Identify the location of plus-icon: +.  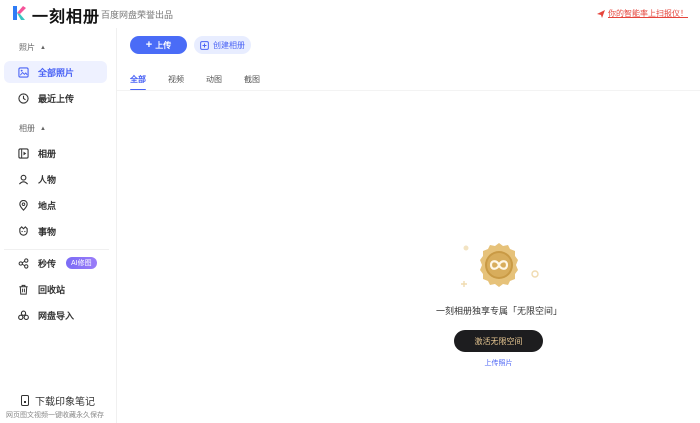
(149, 44).